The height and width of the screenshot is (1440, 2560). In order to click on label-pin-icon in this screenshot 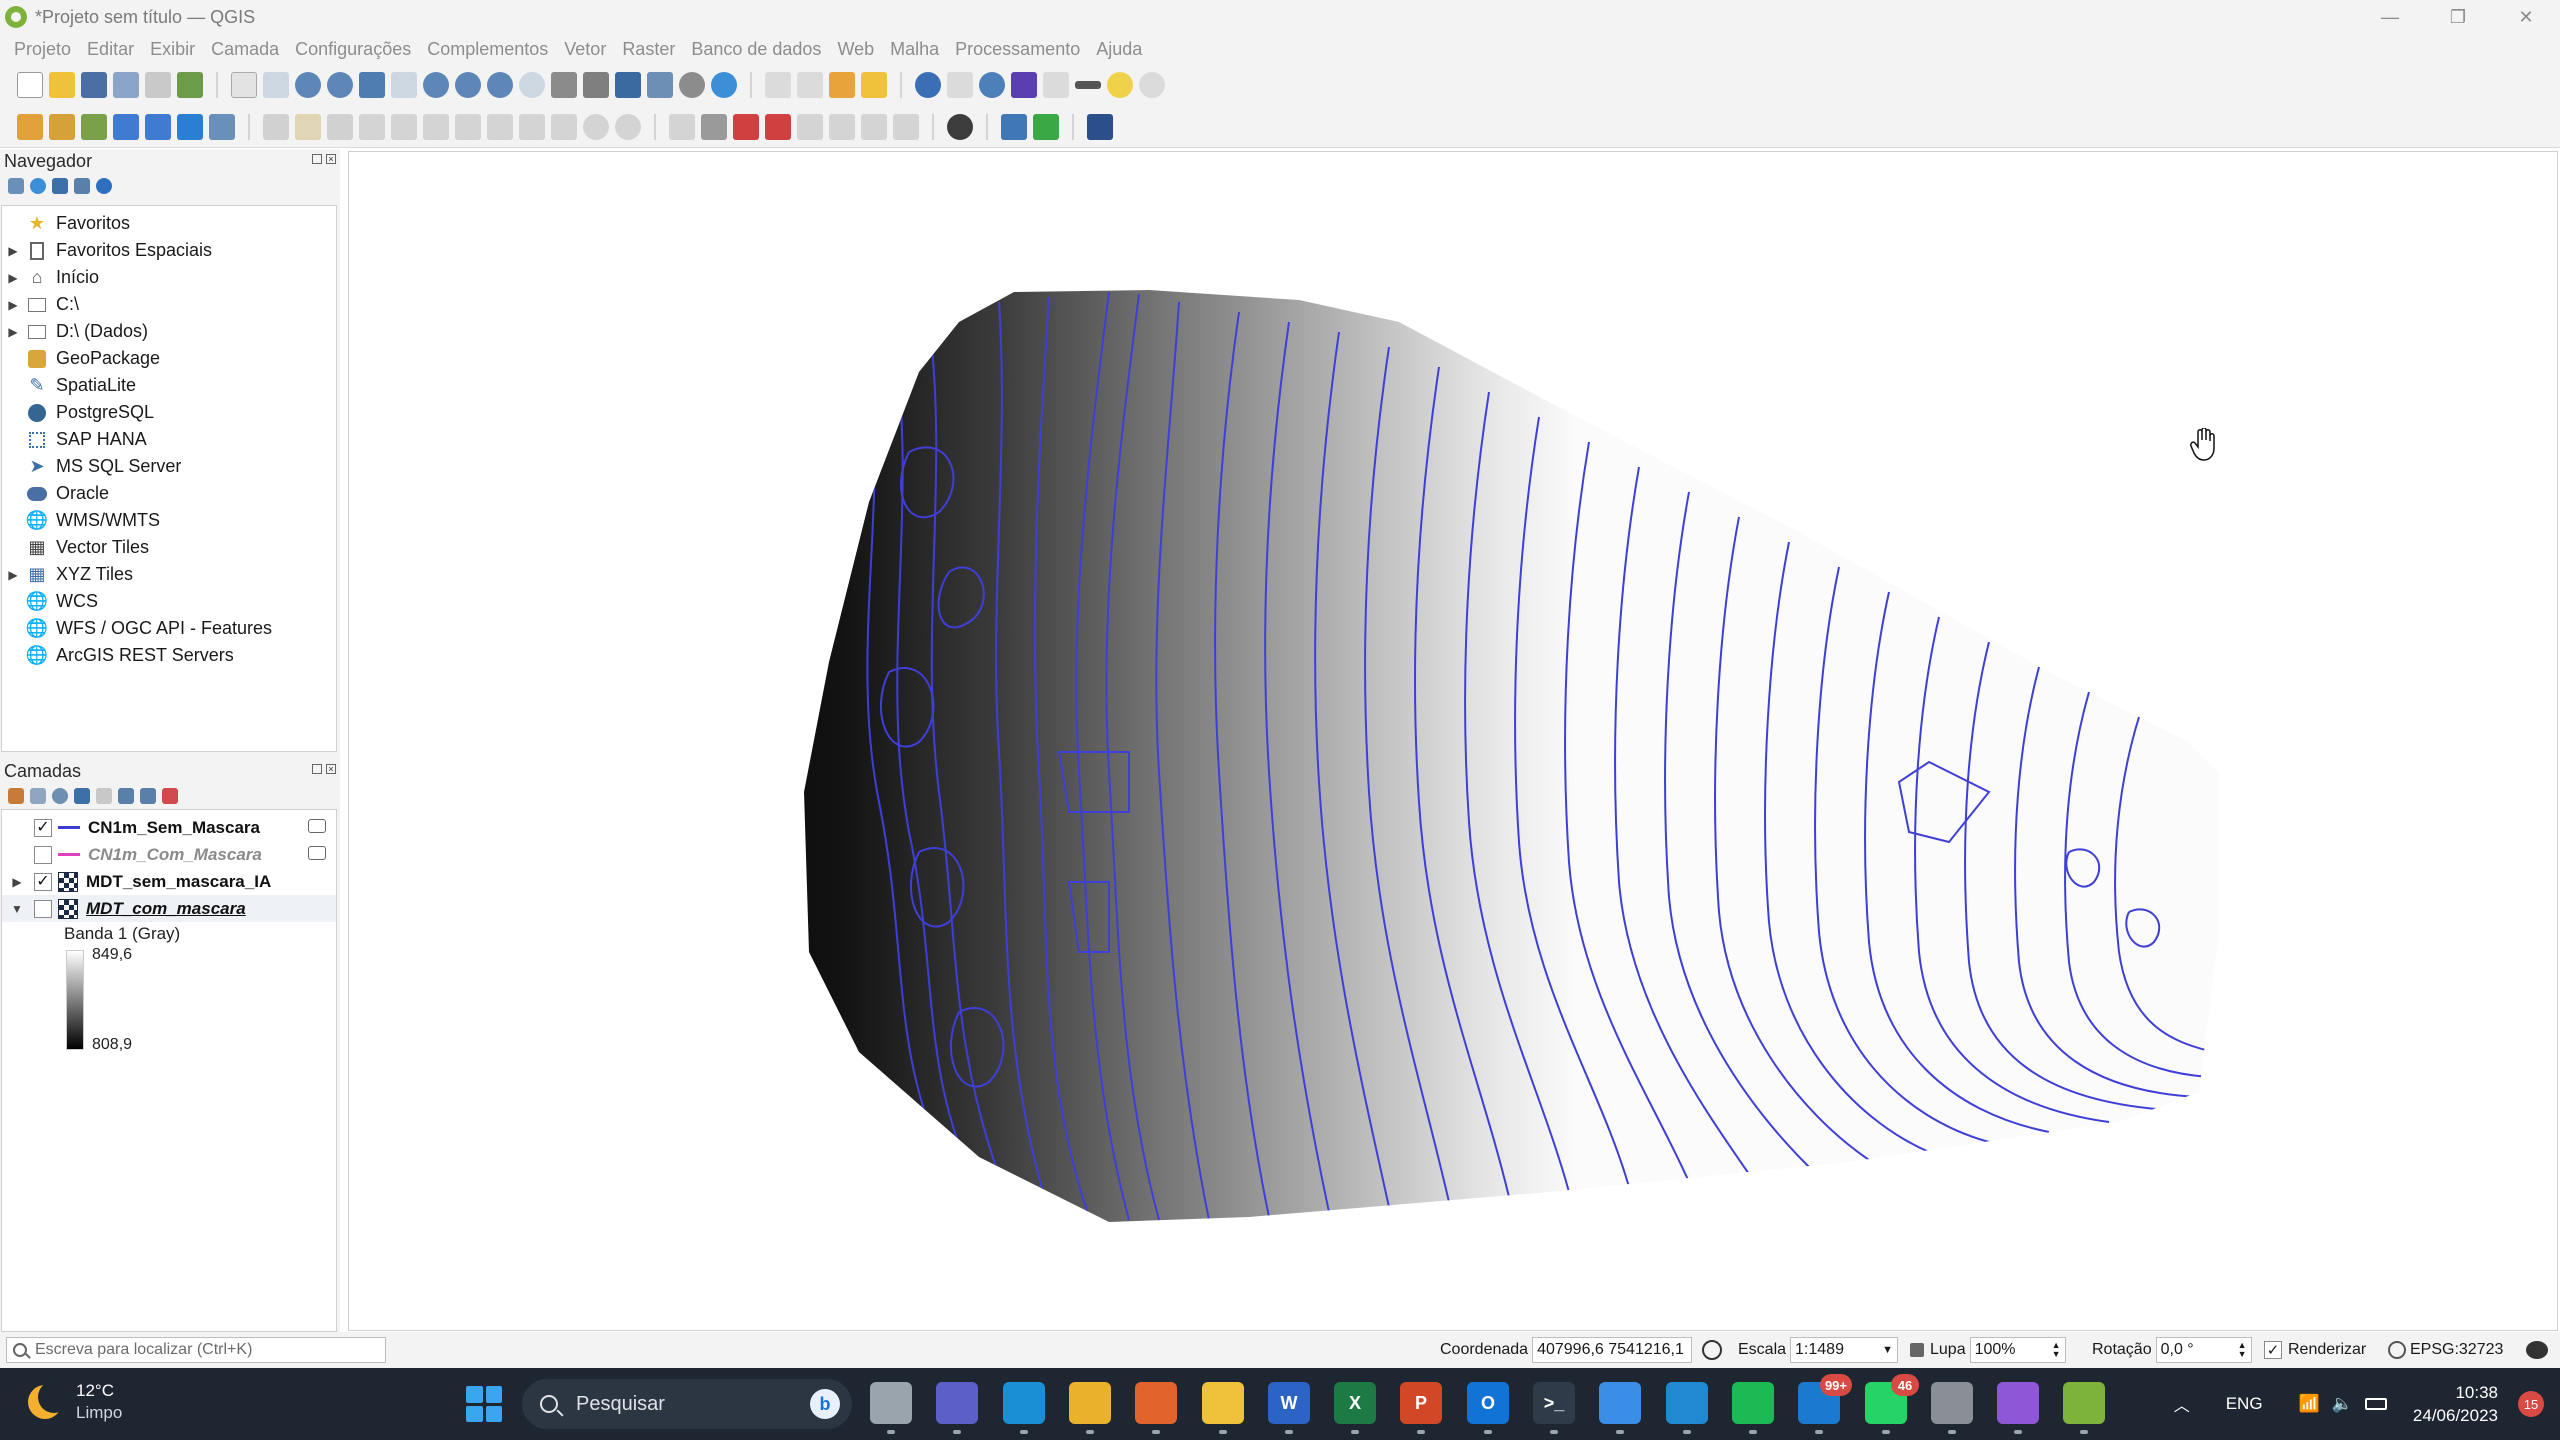, I will do `click(714, 126)`.